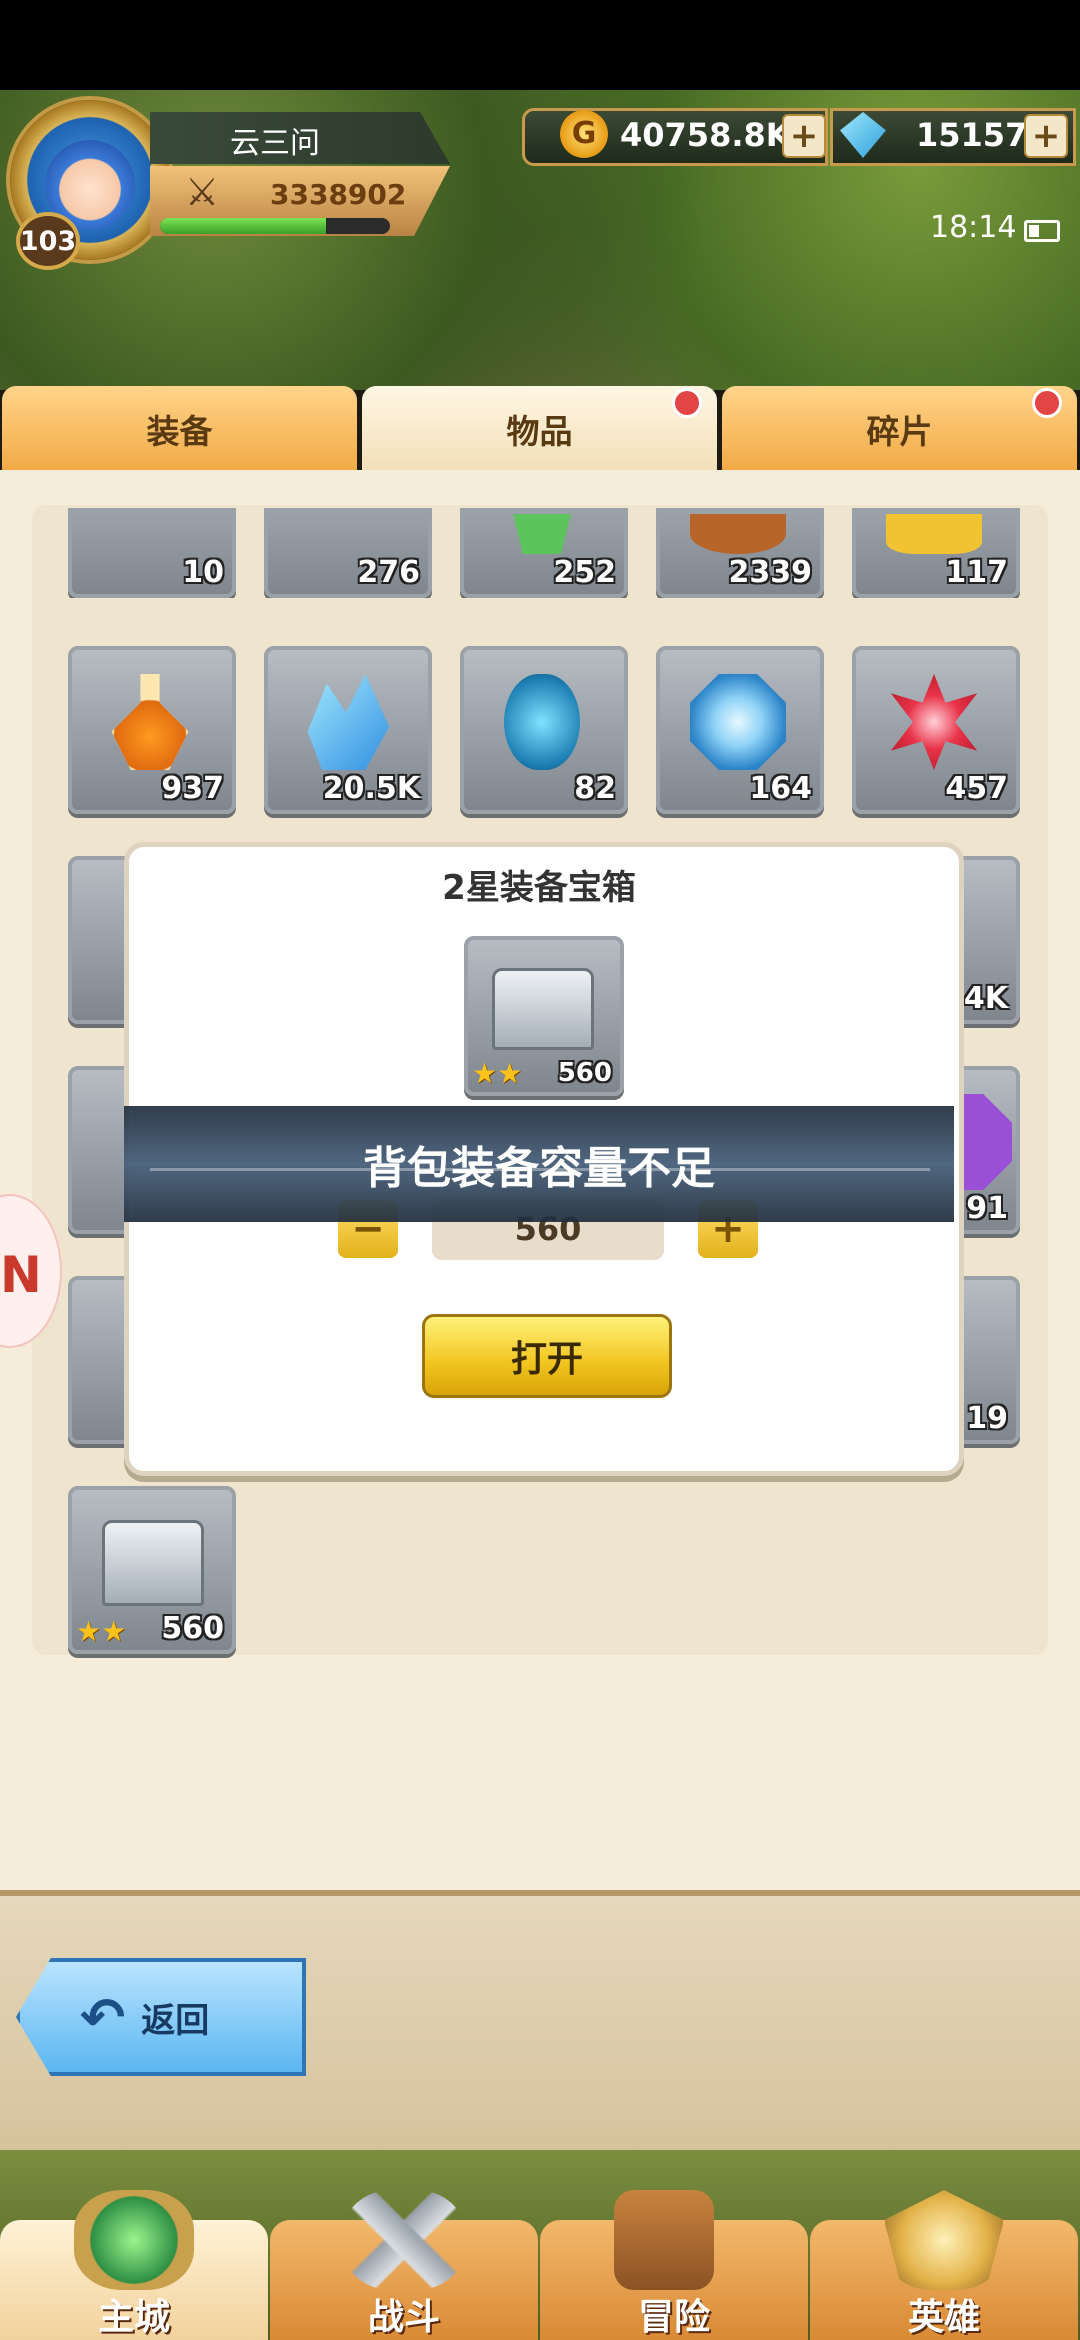 The height and width of the screenshot is (2340, 1080). What do you see at coordinates (547, 1356) in the screenshot?
I see `open-button: 打开` at bounding box center [547, 1356].